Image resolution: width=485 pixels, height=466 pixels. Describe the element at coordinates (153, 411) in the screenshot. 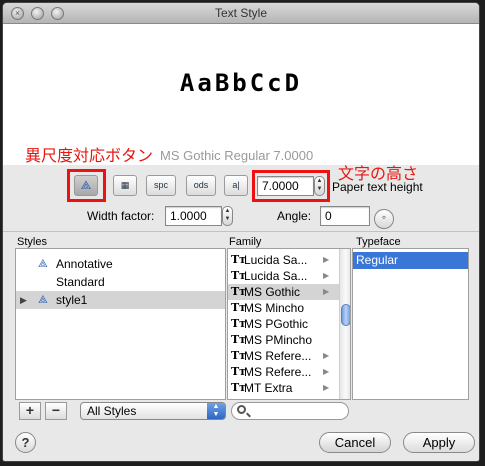

I see `style-filter-select: All Styles ▲ ▼` at that location.